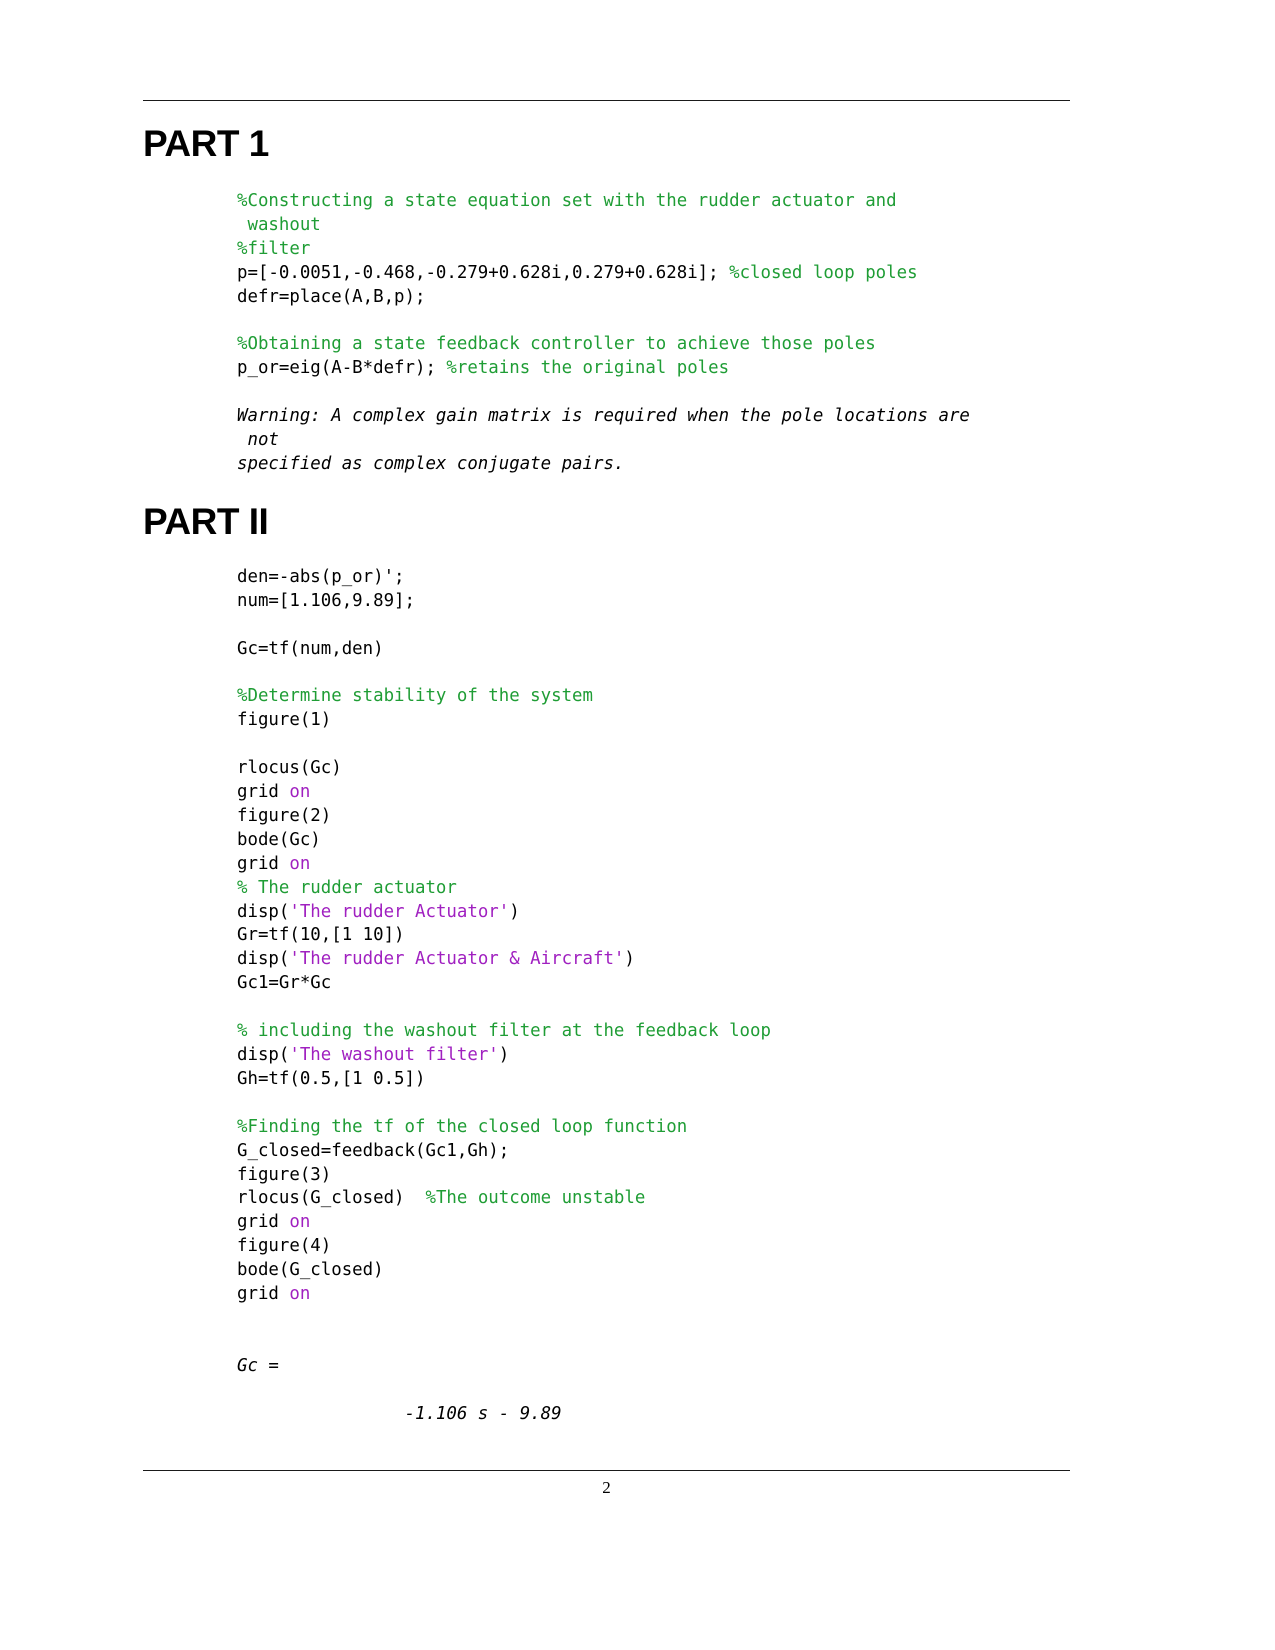 Image resolution: width=1275 pixels, height=1650 pixels. Describe the element at coordinates (823, 272) in the screenshot. I see `code-comment: %closed loop poles` at that location.